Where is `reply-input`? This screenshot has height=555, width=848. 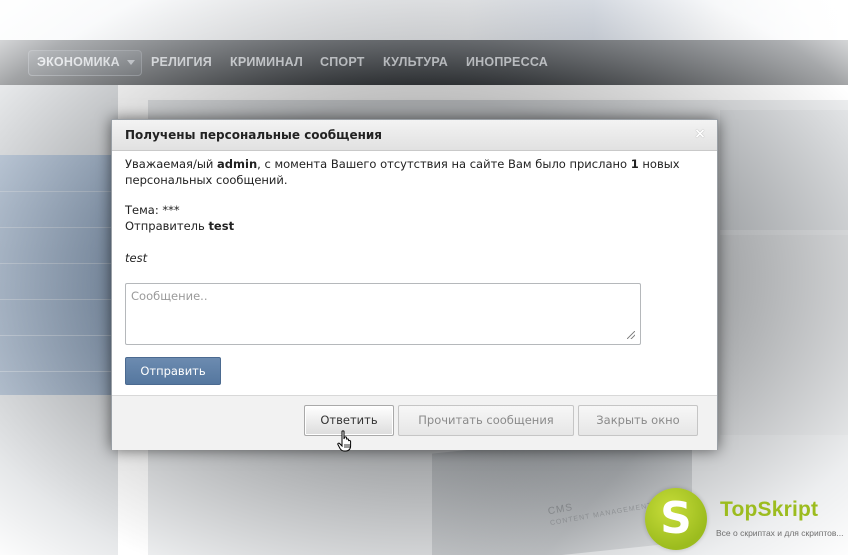 reply-input is located at coordinates (383, 314).